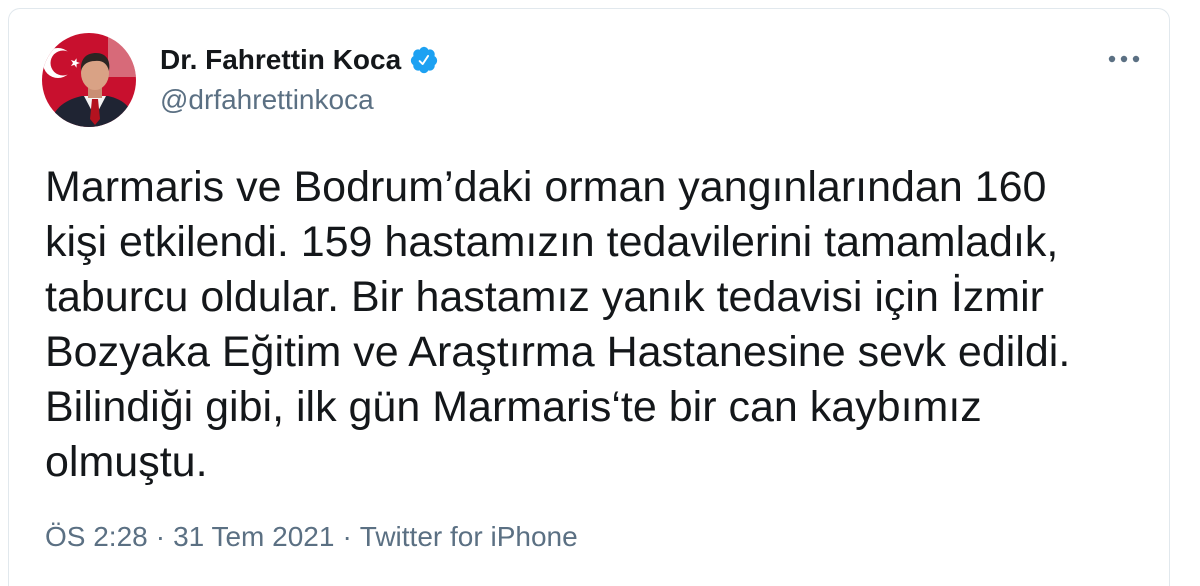 Image resolution: width=1200 pixels, height=586 pixels. Describe the element at coordinates (96, 536) in the screenshot. I see `tweet-time: ÖS 2:28` at that location.